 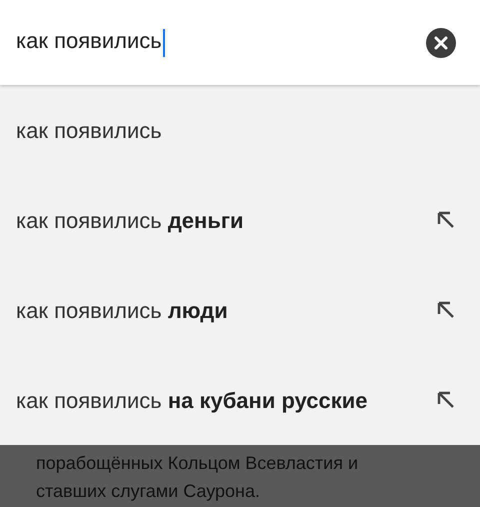 What do you see at coordinates (197, 477) in the screenshot?
I see `article-text: порабощённых Кольцом Всевластия и ставших слугами Саурона.` at bounding box center [197, 477].